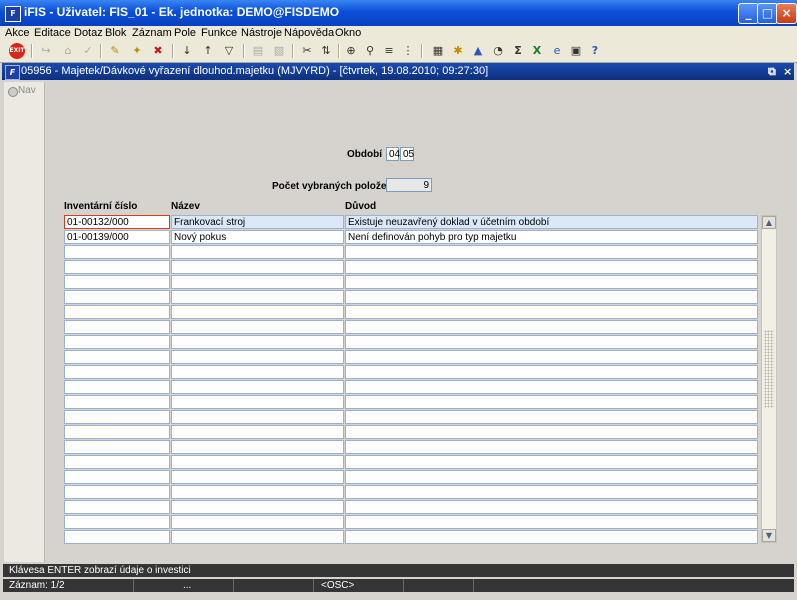 Image resolution: width=797 pixels, height=600 pixels. Describe the element at coordinates (152, 33) in the screenshot. I see `menu-zaznam: Záznam` at that location.